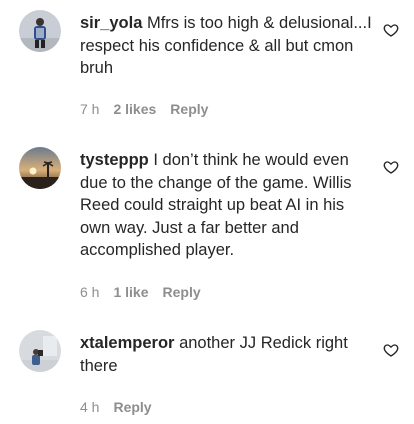  What do you see at coordinates (90, 109) in the screenshot?
I see `comment-time: 7 h` at bounding box center [90, 109].